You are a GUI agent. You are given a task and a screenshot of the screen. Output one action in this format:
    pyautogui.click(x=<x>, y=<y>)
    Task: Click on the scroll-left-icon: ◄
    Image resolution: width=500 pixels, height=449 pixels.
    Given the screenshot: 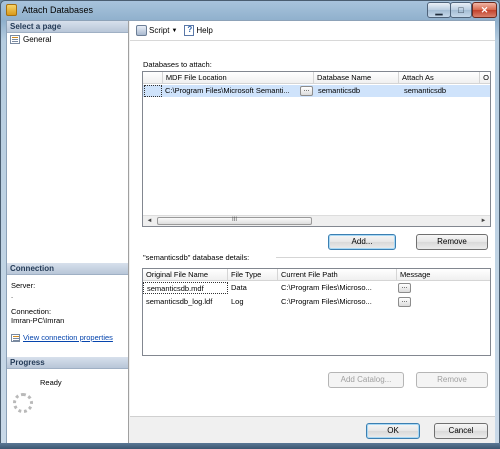 What is the action you would take?
    pyautogui.click(x=149, y=221)
    